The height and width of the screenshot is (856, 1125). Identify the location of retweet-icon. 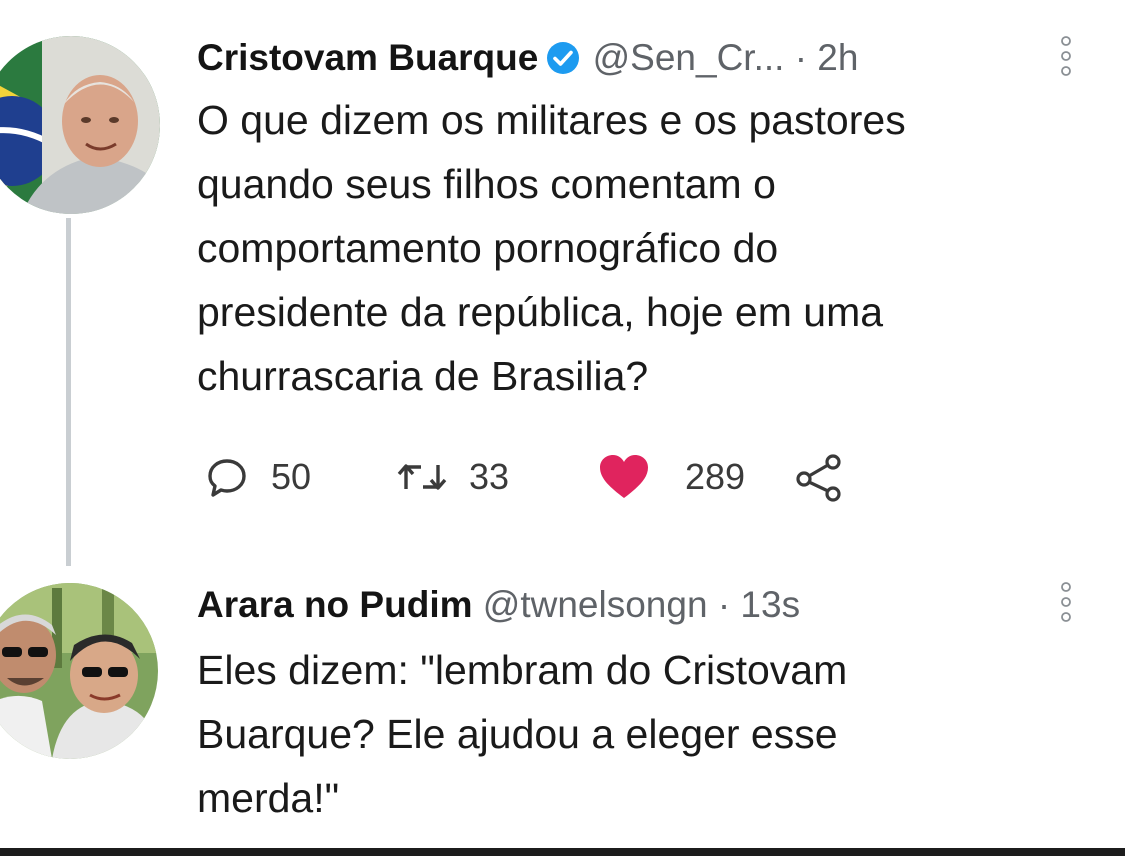
(422, 477).